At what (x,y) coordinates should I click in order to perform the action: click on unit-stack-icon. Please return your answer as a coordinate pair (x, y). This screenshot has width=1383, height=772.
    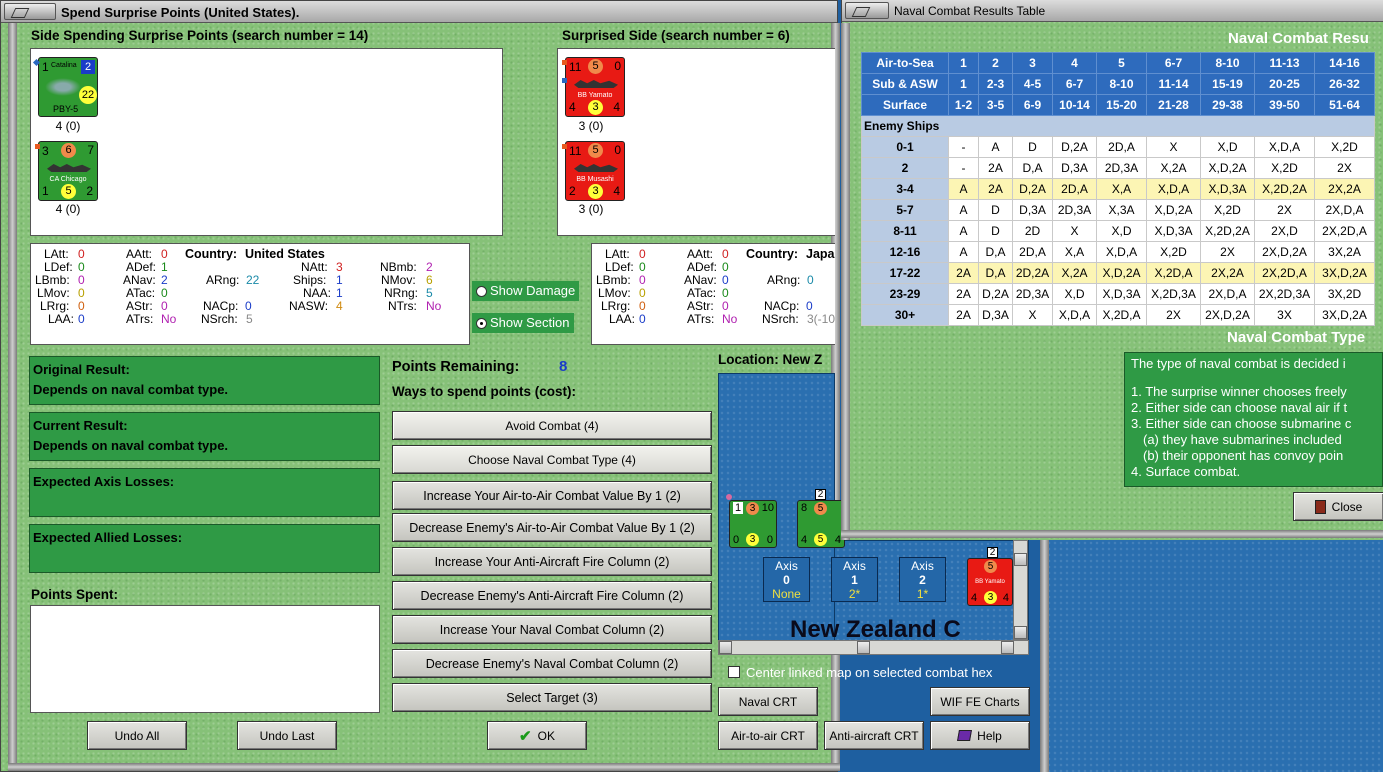
    Looking at the image, I should click on (37, 146).